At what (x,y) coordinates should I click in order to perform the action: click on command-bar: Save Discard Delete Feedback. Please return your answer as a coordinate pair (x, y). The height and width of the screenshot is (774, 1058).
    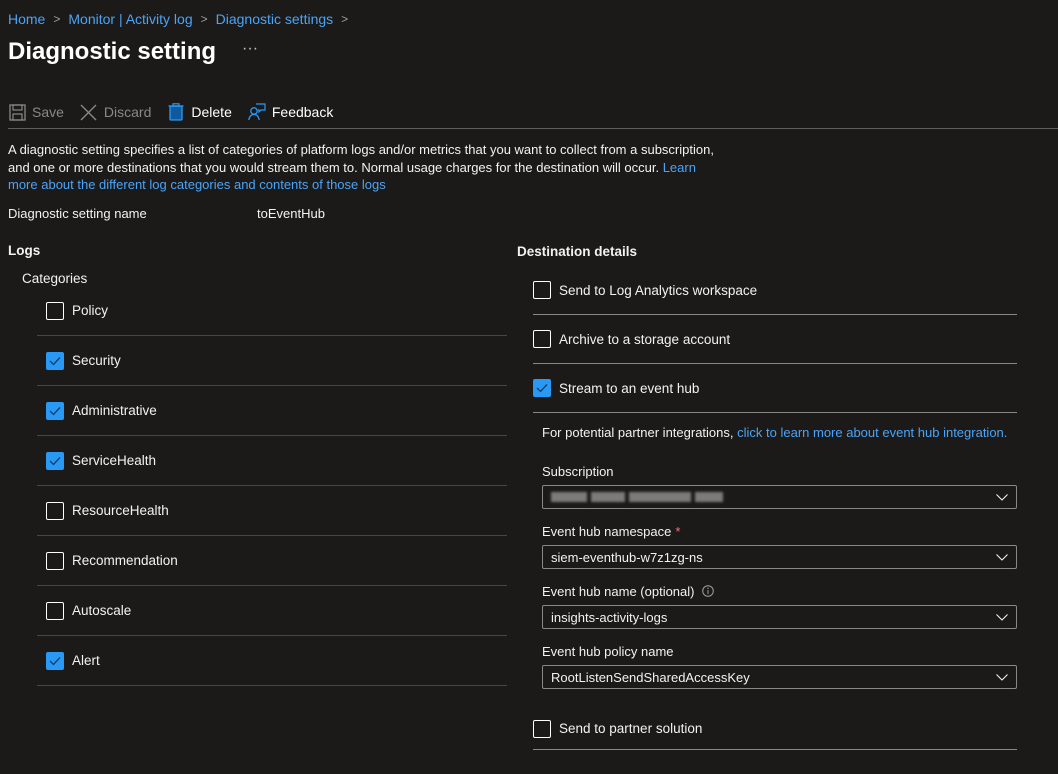
    Looking at the image, I should click on (178, 112).